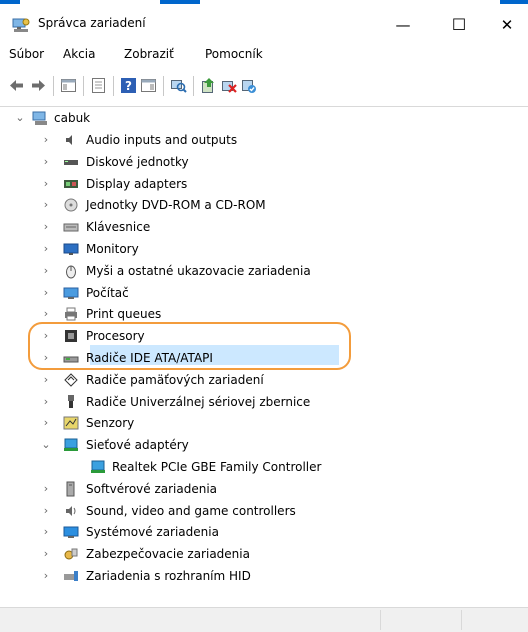 This screenshot has height=632, width=528. I want to click on help-icon: ?, so click(128, 85).